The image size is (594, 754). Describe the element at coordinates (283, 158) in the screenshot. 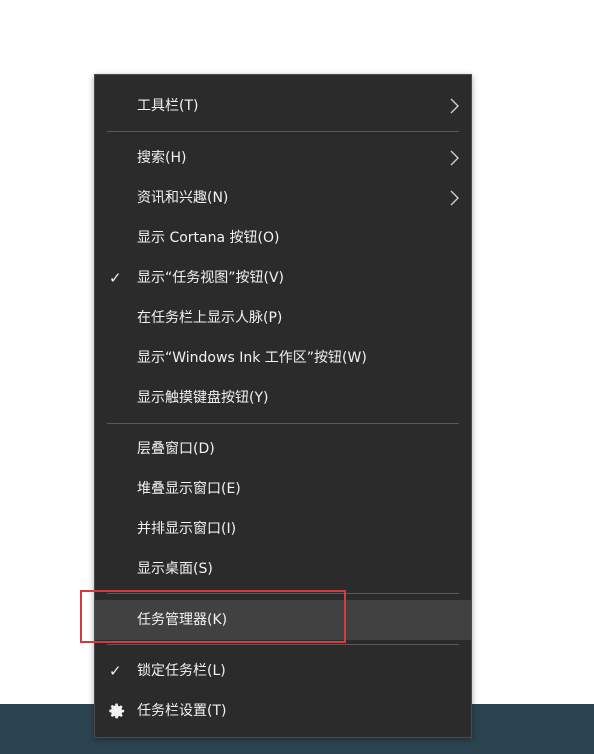

I see `menu-item-search: 搜索(H)` at that location.